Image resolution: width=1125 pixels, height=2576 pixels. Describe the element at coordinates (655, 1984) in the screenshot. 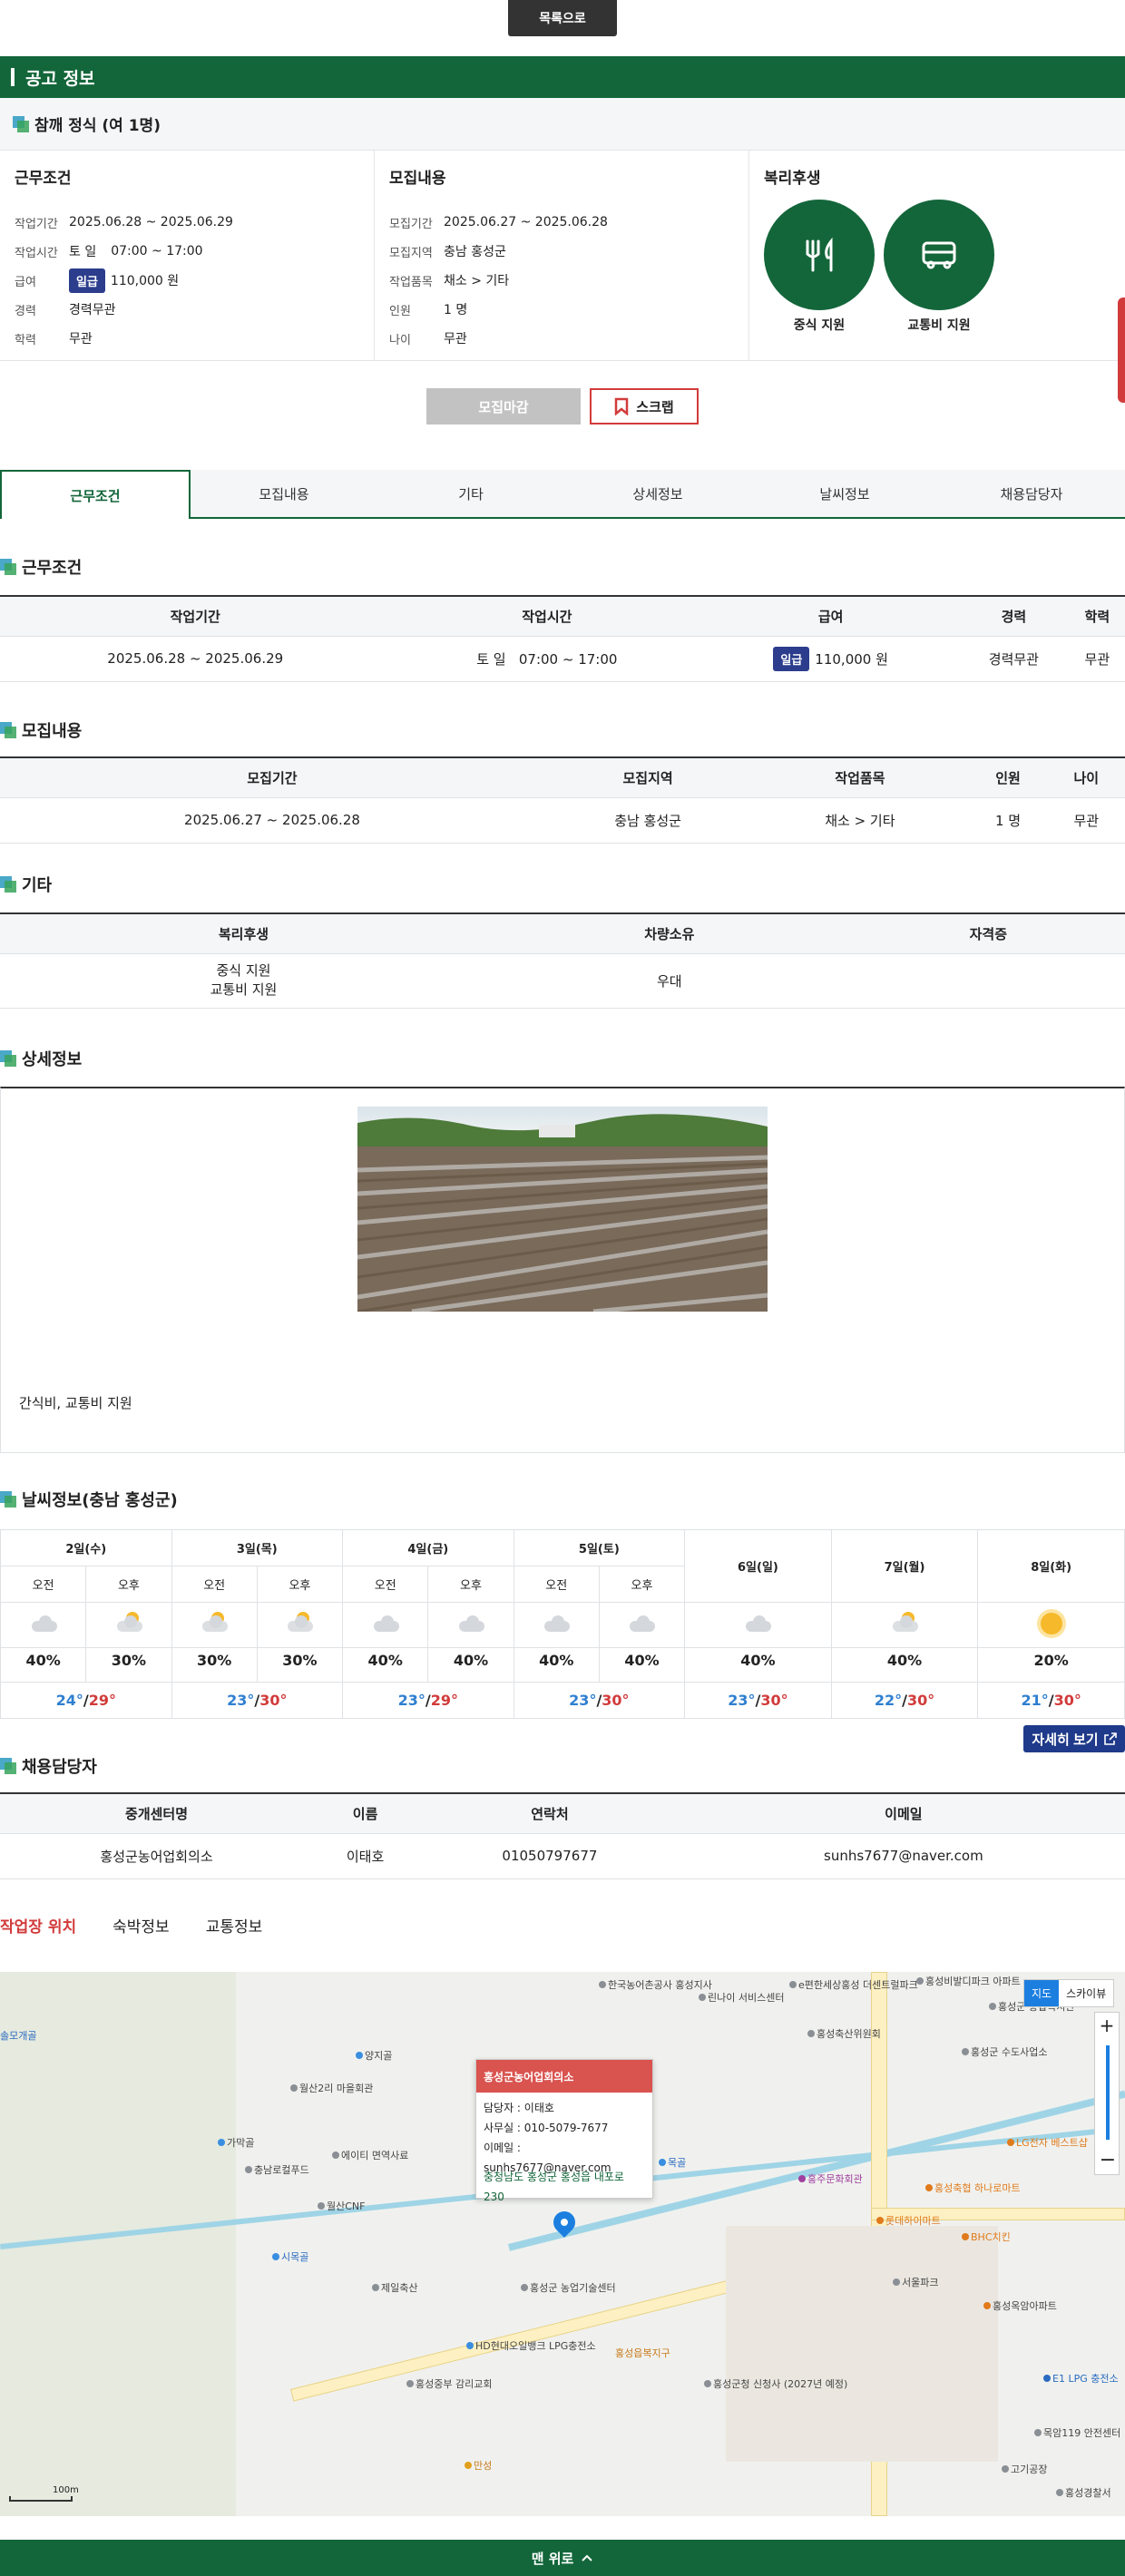

I see `map-poi: 한국농어촌공사 홍성지사` at that location.